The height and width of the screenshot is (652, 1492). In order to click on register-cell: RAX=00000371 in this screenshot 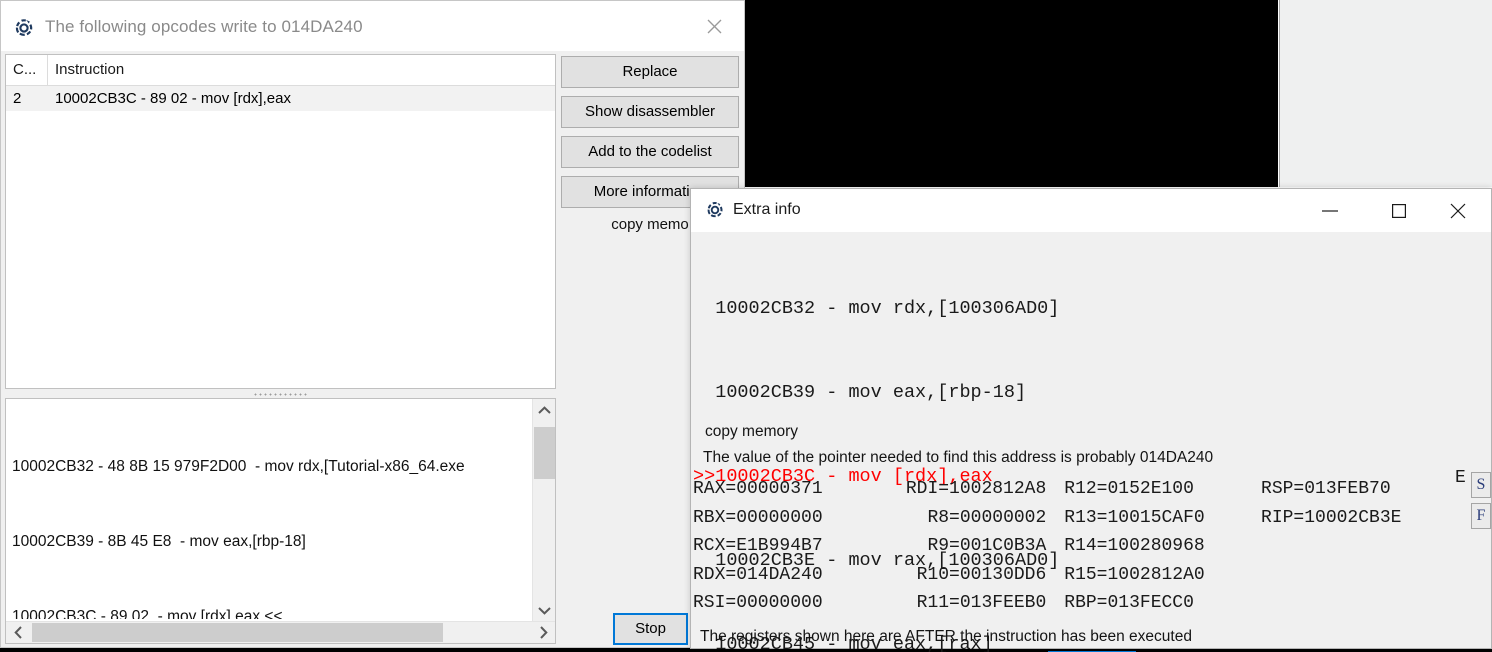, I will do `click(758, 489)`.